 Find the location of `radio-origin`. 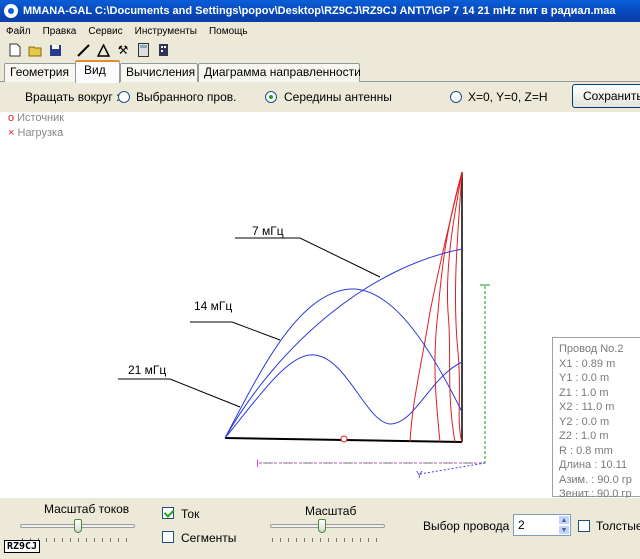

radio-origin is located at coordinates (456, 97).